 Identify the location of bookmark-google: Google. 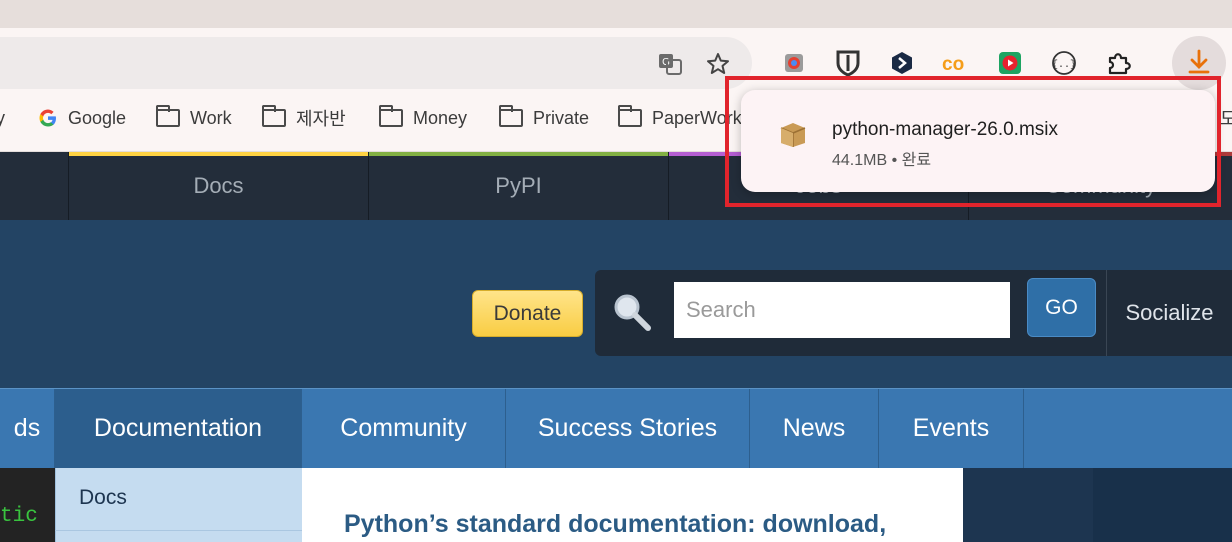
(82, 118).